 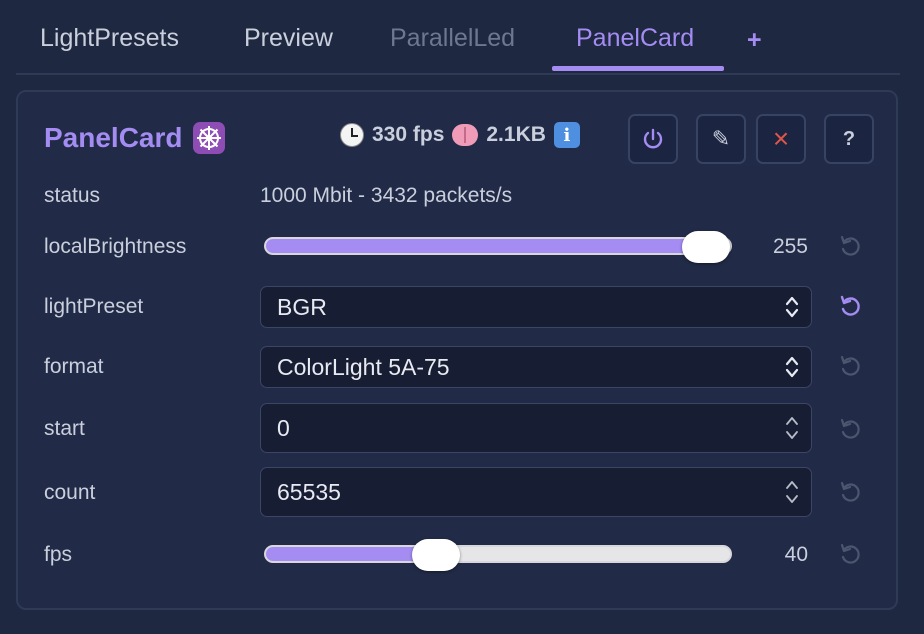 I want to click on edit-button: ✎, so click(x=721, y=139).